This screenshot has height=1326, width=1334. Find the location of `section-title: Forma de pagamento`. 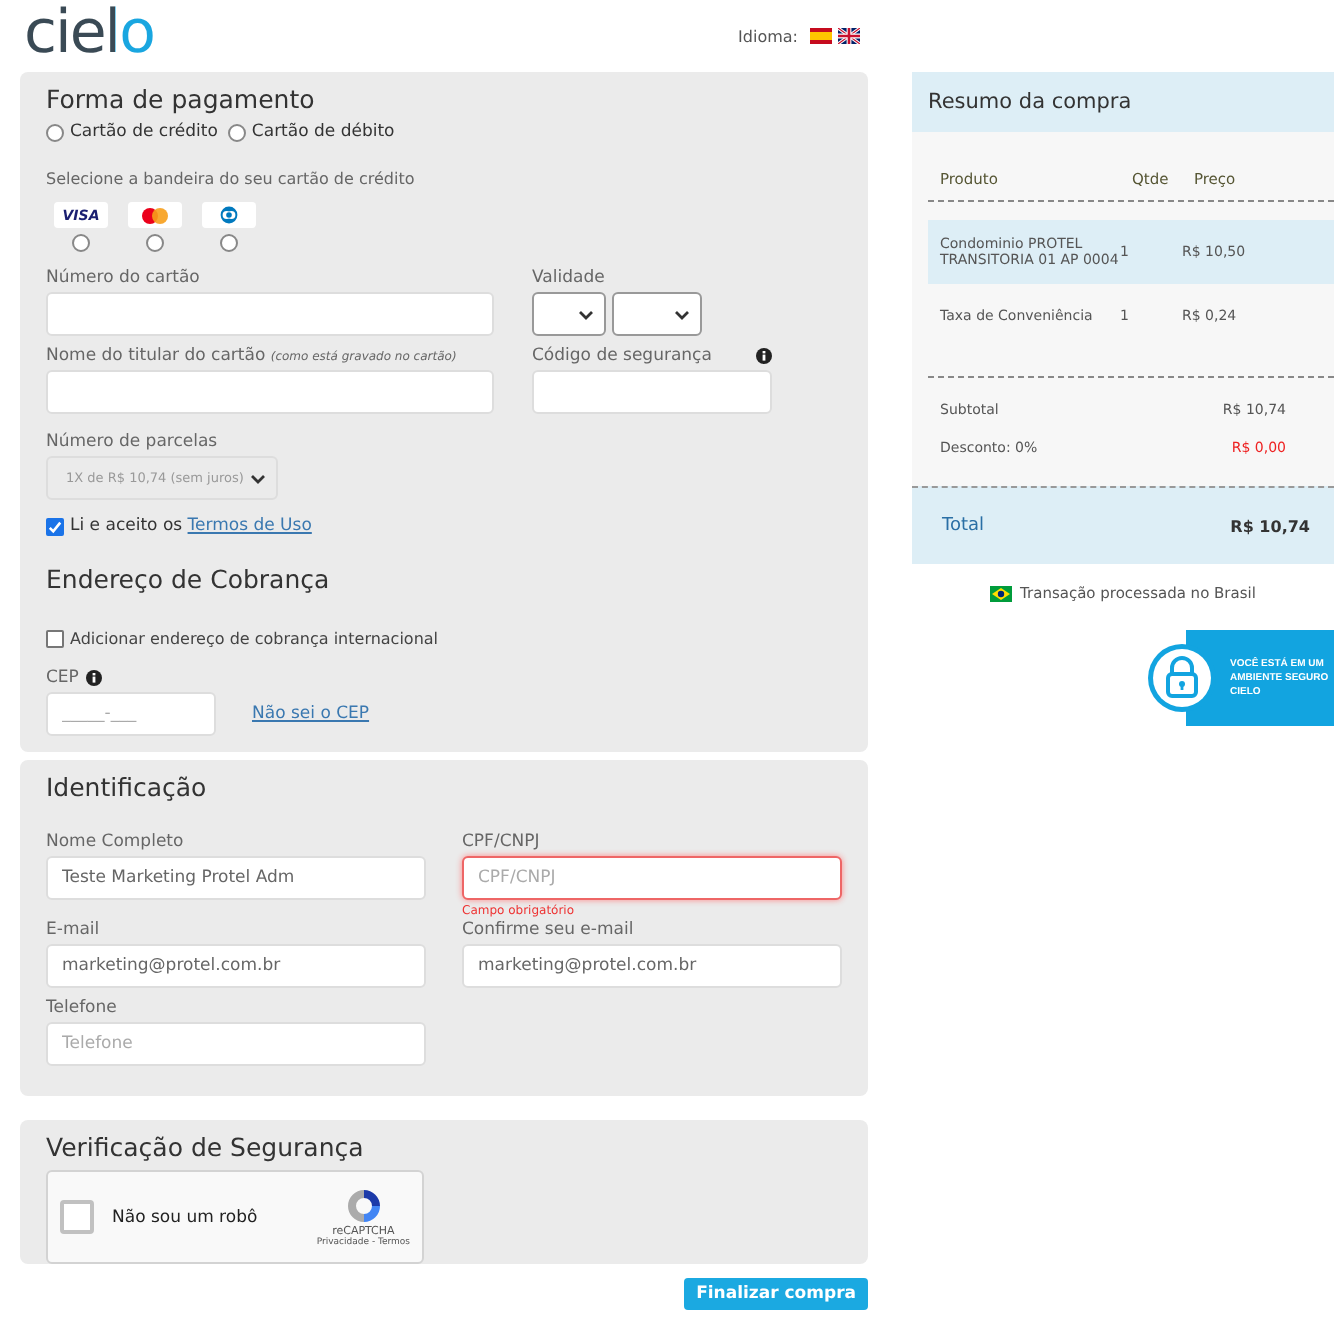

section-title: Forma de pagamento is located at coordinates (181, 100).